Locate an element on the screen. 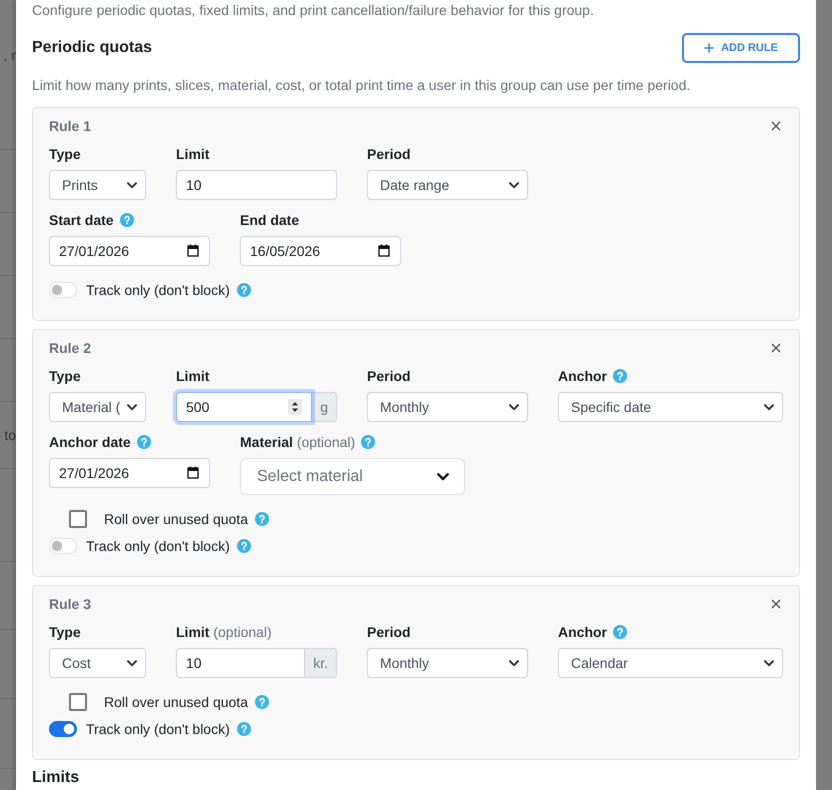 This screenshot has width=832, height=790. rule-title: Rule 3 is located at coordinates (70, 604).